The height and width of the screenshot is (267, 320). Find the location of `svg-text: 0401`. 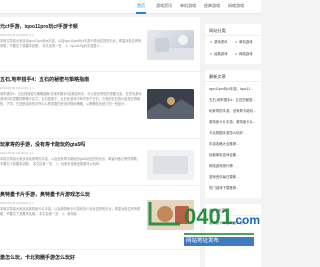

svg-text: 0401 is located at coordinates (208, 216).